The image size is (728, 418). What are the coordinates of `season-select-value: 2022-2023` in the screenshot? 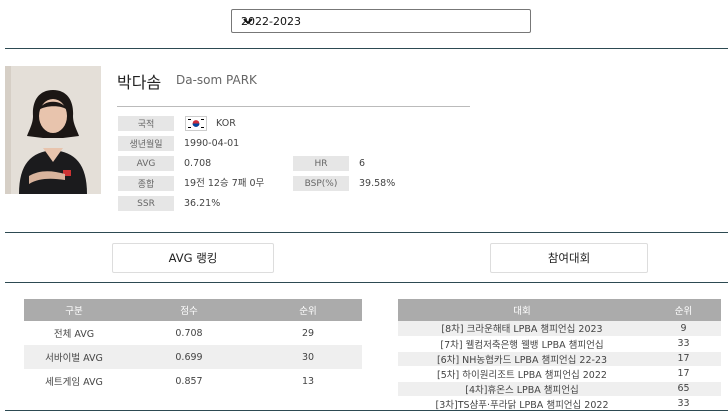 It's located at (271, 21).